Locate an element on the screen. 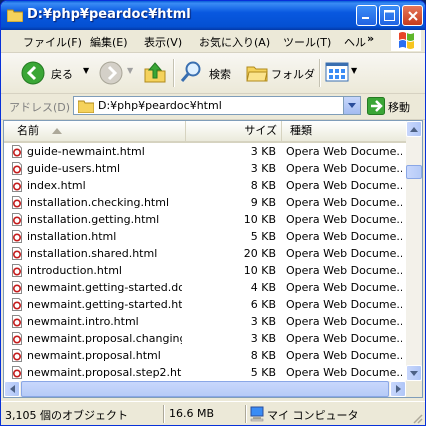 Image resolution: width=426 pixels, height=426 pixels. status-total-size: 16.6 MB is located at coordinates (192, 413).